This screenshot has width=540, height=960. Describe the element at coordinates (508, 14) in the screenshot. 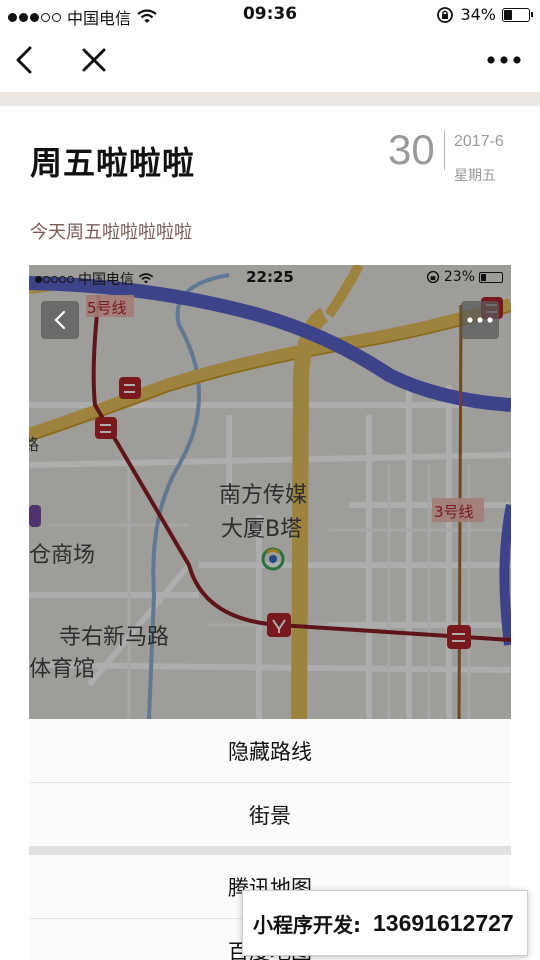

I see `battery-fill` at that location.